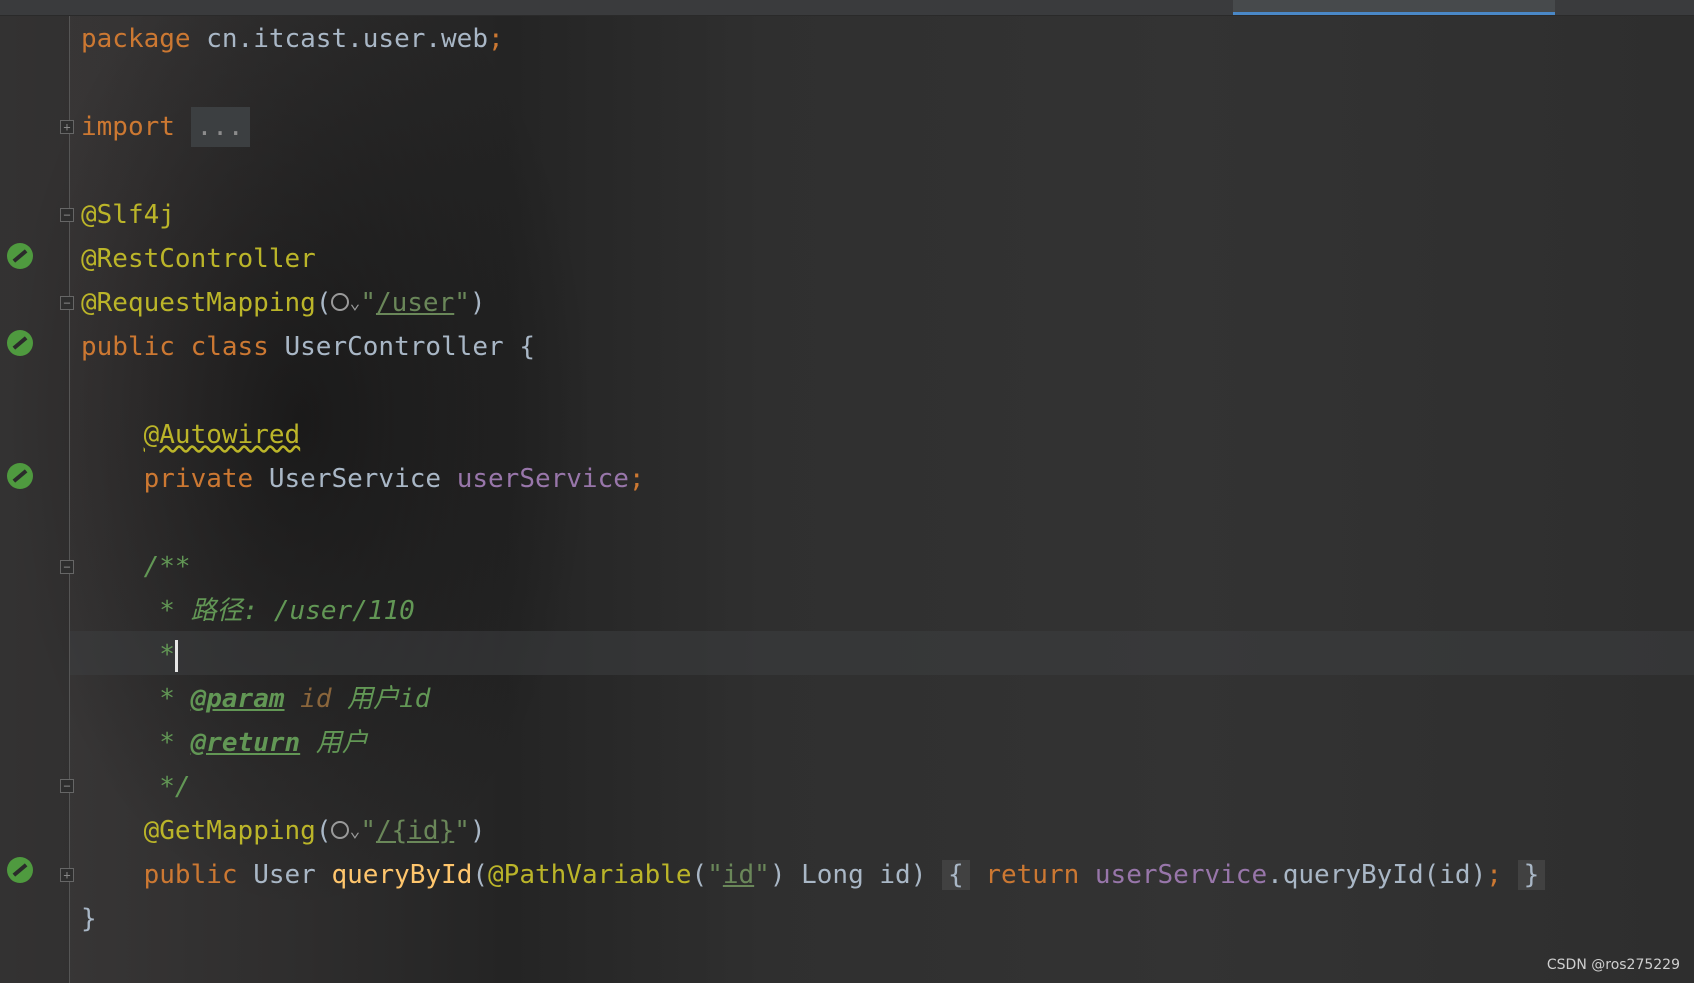 This screenshot has height=983, width=1694. I want to click on code-line-annotation: @RequestMapping(⌄"/user"), so click(283, 303).